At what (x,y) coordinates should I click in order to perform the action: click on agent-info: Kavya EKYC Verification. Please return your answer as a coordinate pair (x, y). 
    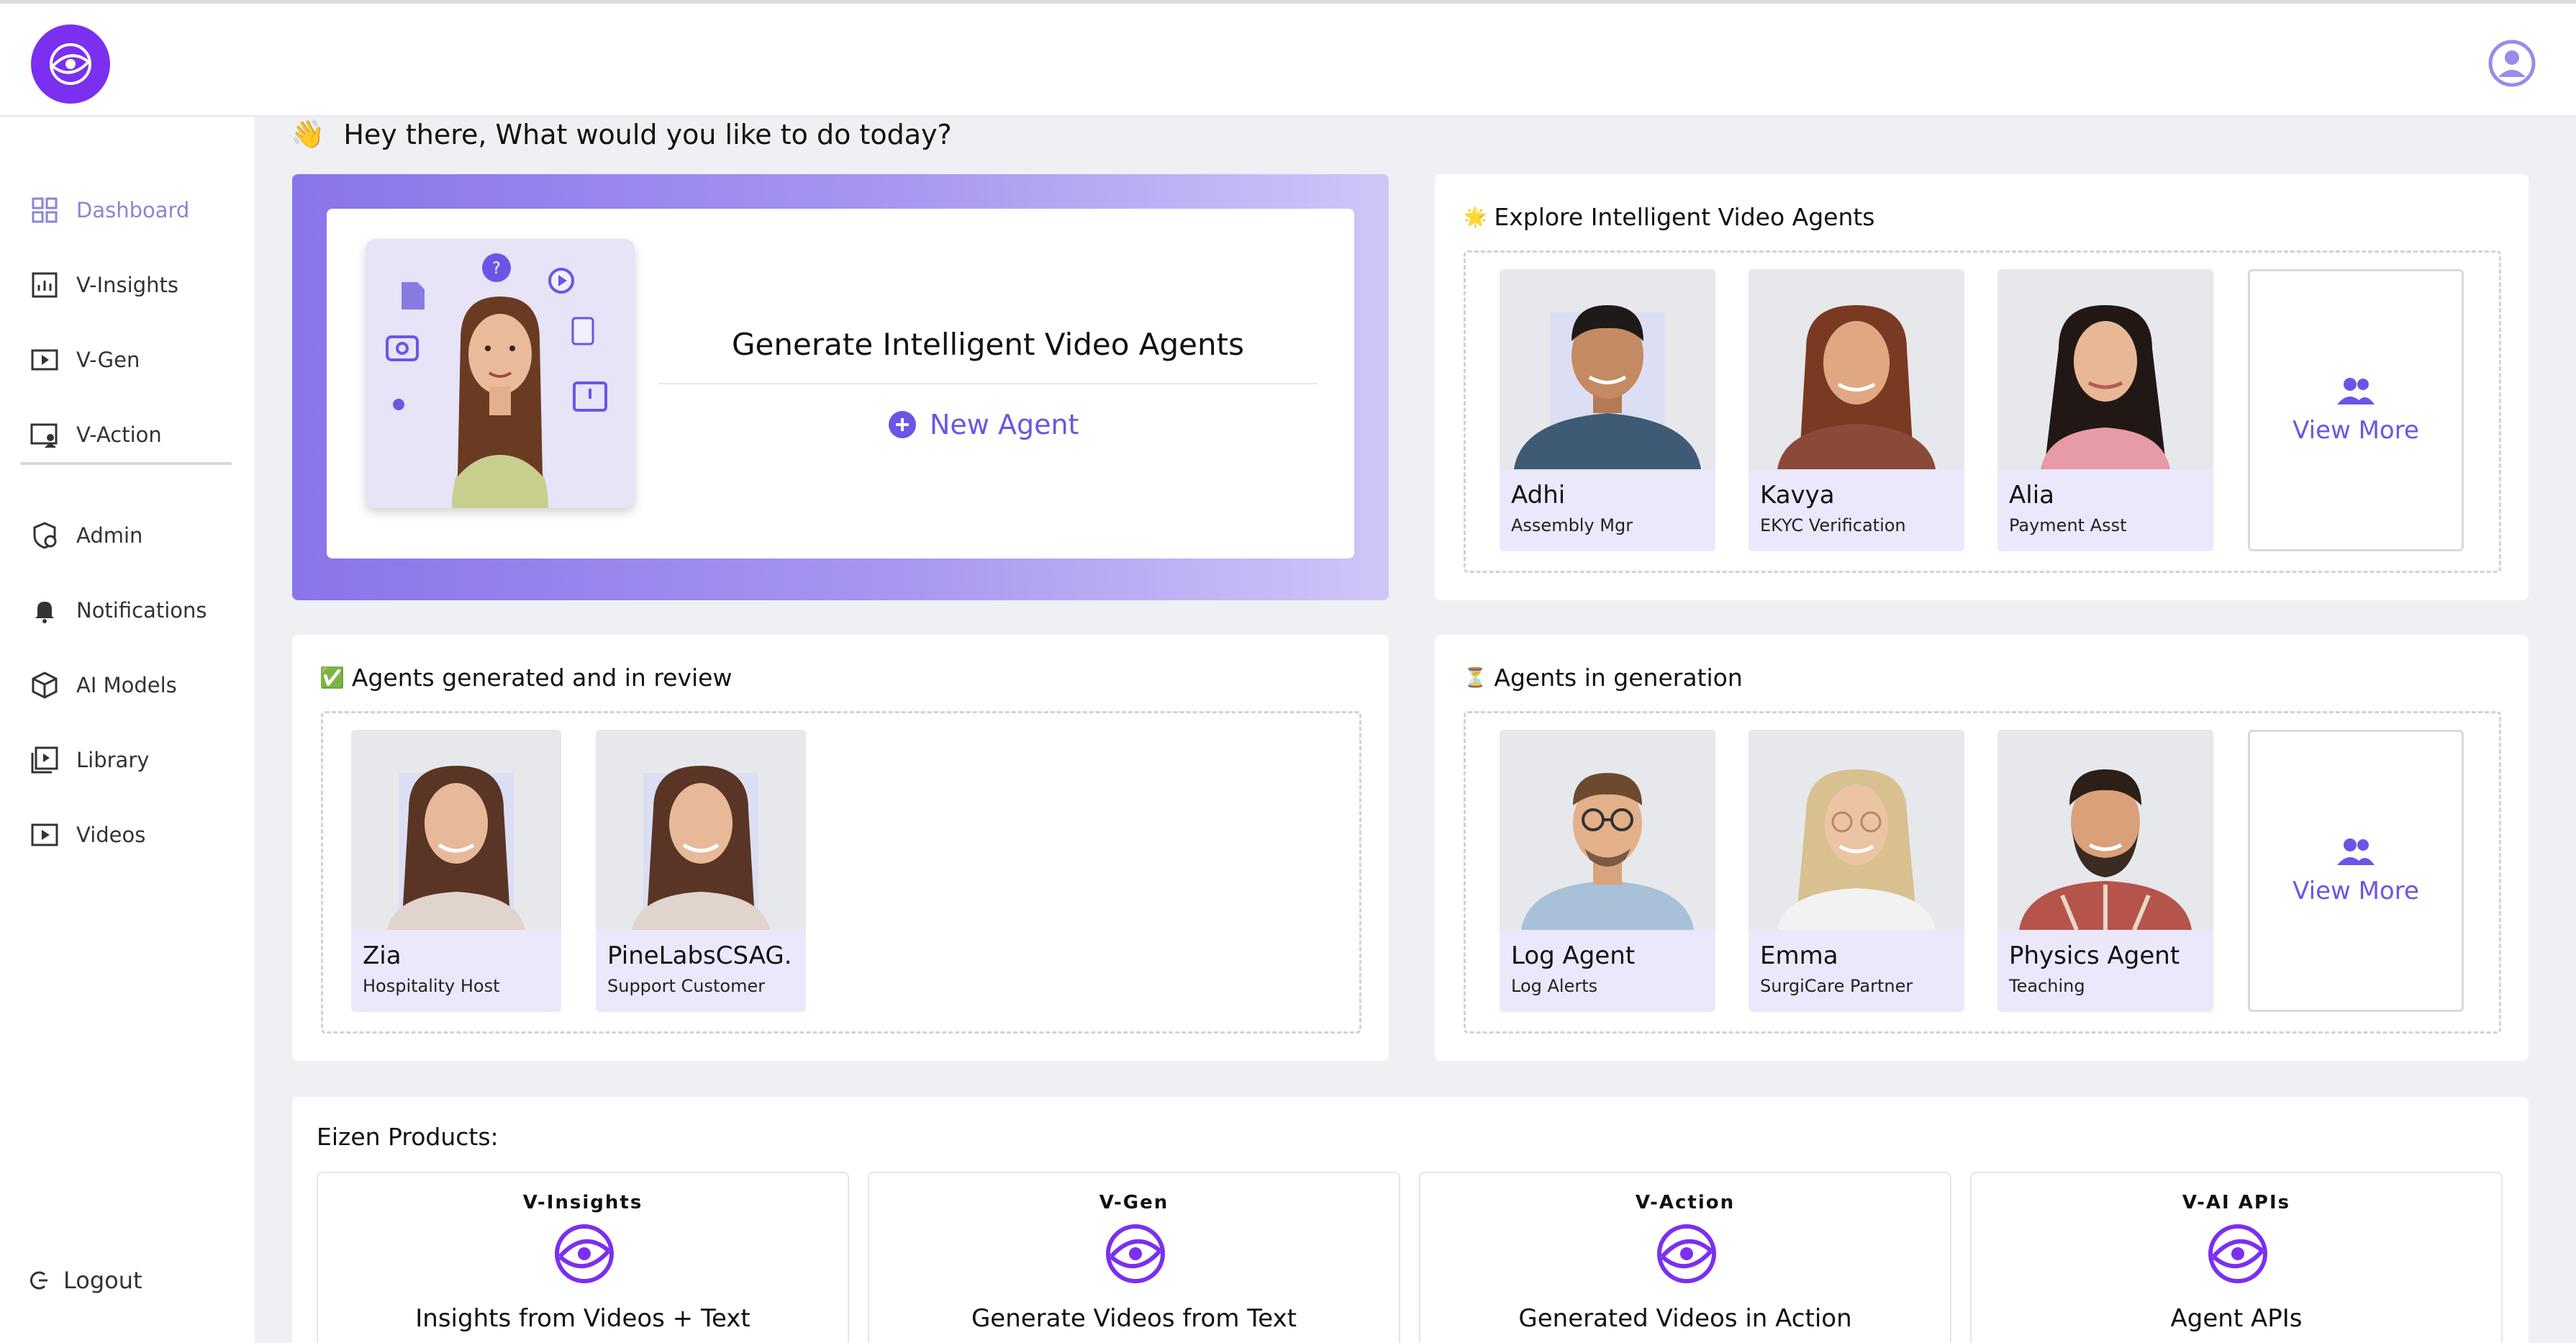
    Looking at the image, I should click on (1856, 510).